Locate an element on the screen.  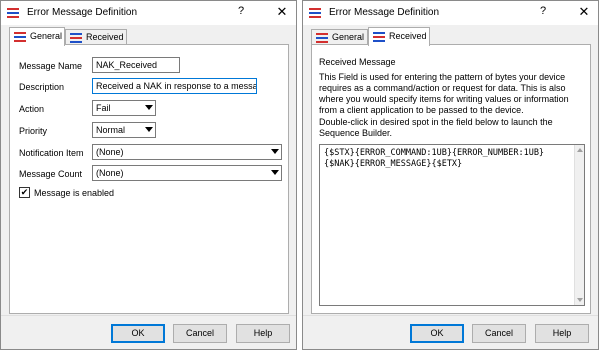
message-name-label: Message Name is located at coordinates (51, 66).